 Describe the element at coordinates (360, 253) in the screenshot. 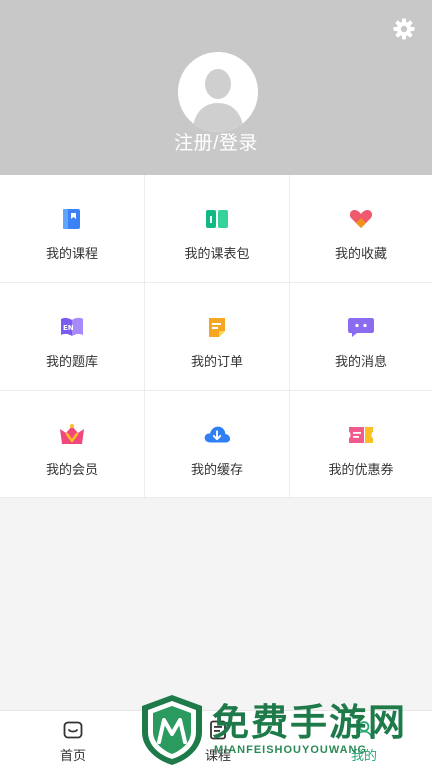

I see `grid-item-label: 我的收藏` at that location.